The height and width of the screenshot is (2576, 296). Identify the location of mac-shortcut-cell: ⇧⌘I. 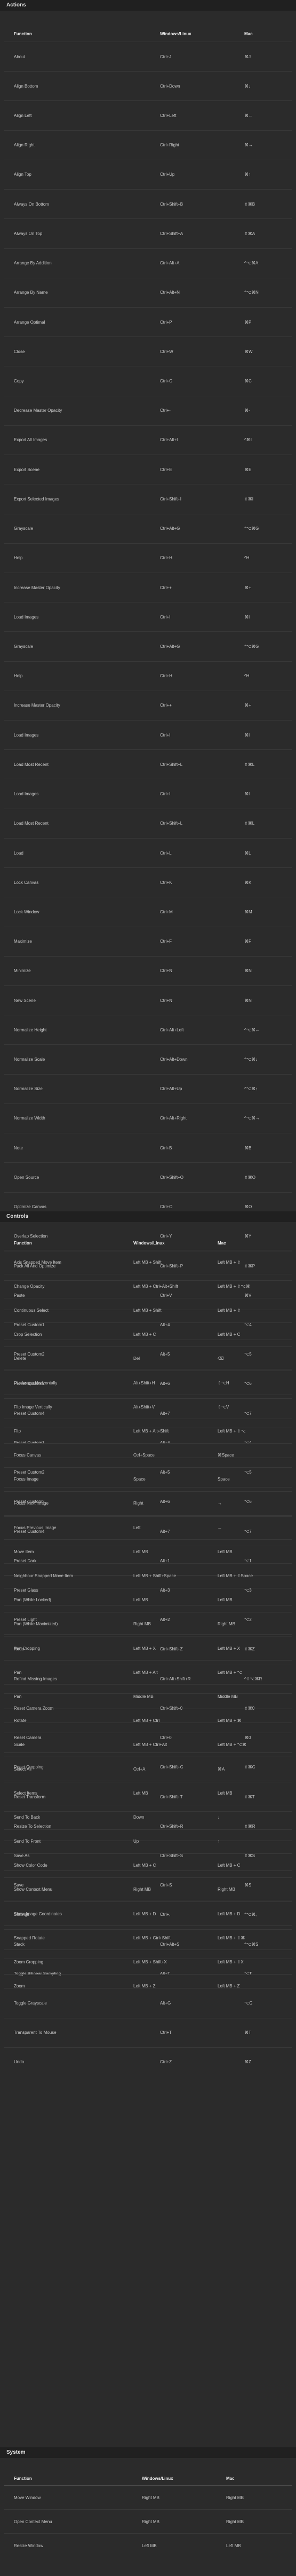
(263, 499).